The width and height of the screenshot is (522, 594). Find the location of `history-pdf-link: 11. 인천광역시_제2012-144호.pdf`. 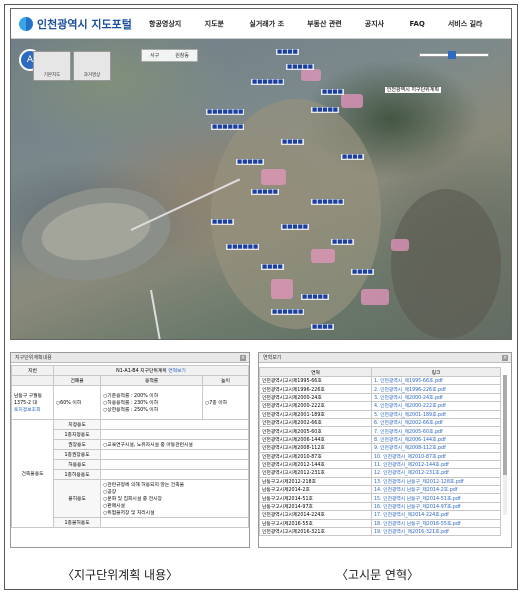

history-pdf-link: 11. 인천광역시_제2012-144호.pdf is located at coordinates (436, 464).